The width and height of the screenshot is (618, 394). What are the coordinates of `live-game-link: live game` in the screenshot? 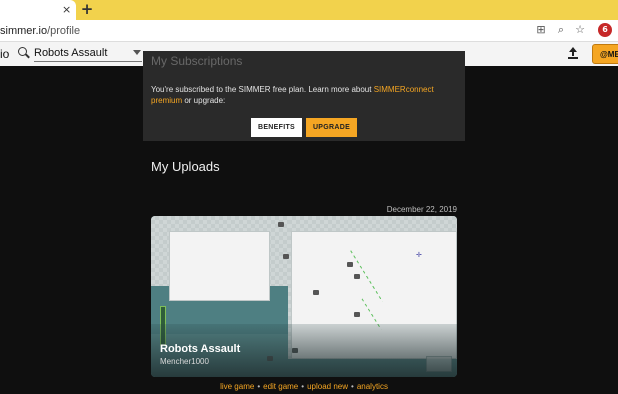 It's located at (237, 386).